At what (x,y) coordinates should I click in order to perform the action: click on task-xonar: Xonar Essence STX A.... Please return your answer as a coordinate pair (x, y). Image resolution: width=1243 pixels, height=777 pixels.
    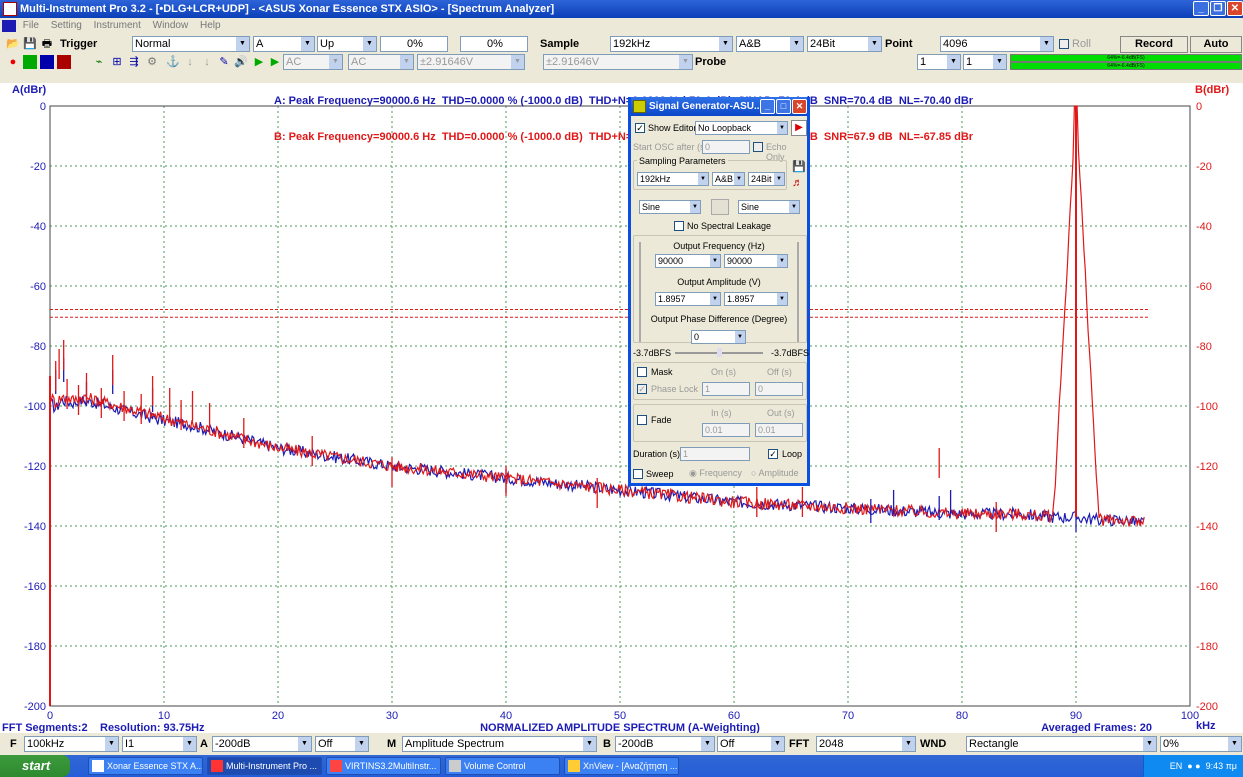
    Looking at the image, I should click on (145, 766).